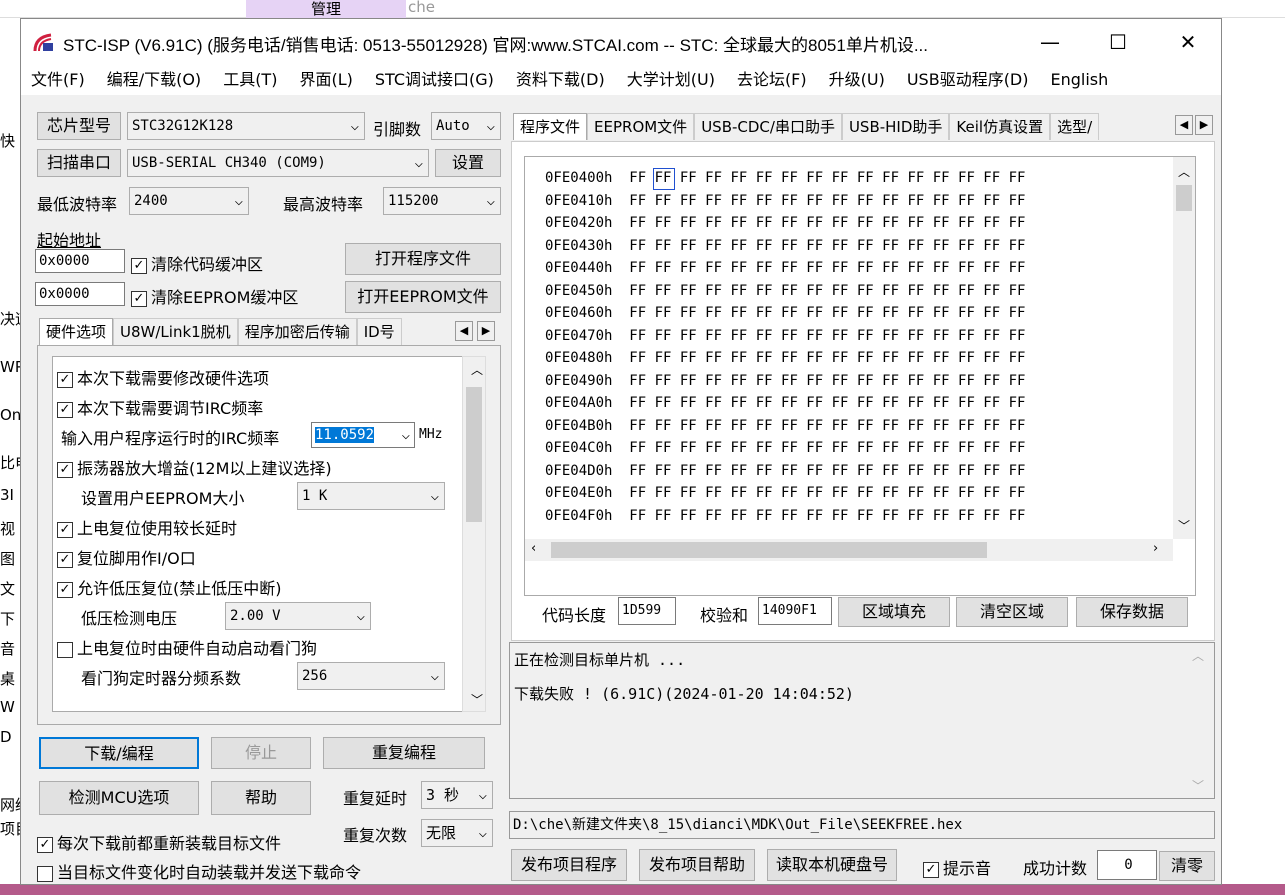 The image size is (1285, 895). Describe the element at coordinates (8, 589) in the screenshot. I see `desktop-fragment: 文` at that location.